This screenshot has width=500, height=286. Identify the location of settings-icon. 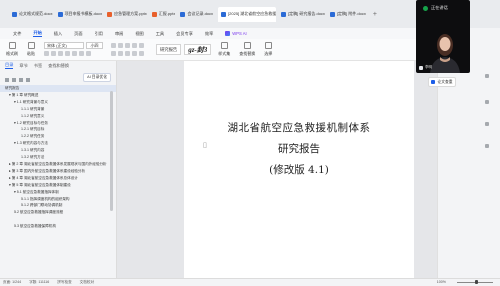
(28, 79).